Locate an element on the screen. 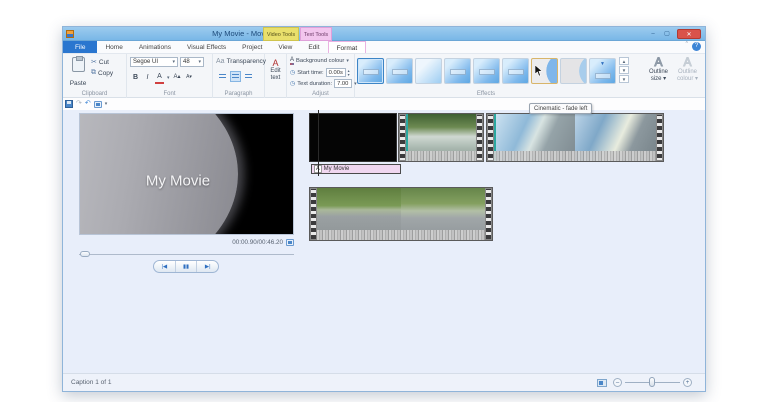 The width and height of the screenshot is (768, 402). copy-button: ⧉ Copy is located at coordinates (102, 73).